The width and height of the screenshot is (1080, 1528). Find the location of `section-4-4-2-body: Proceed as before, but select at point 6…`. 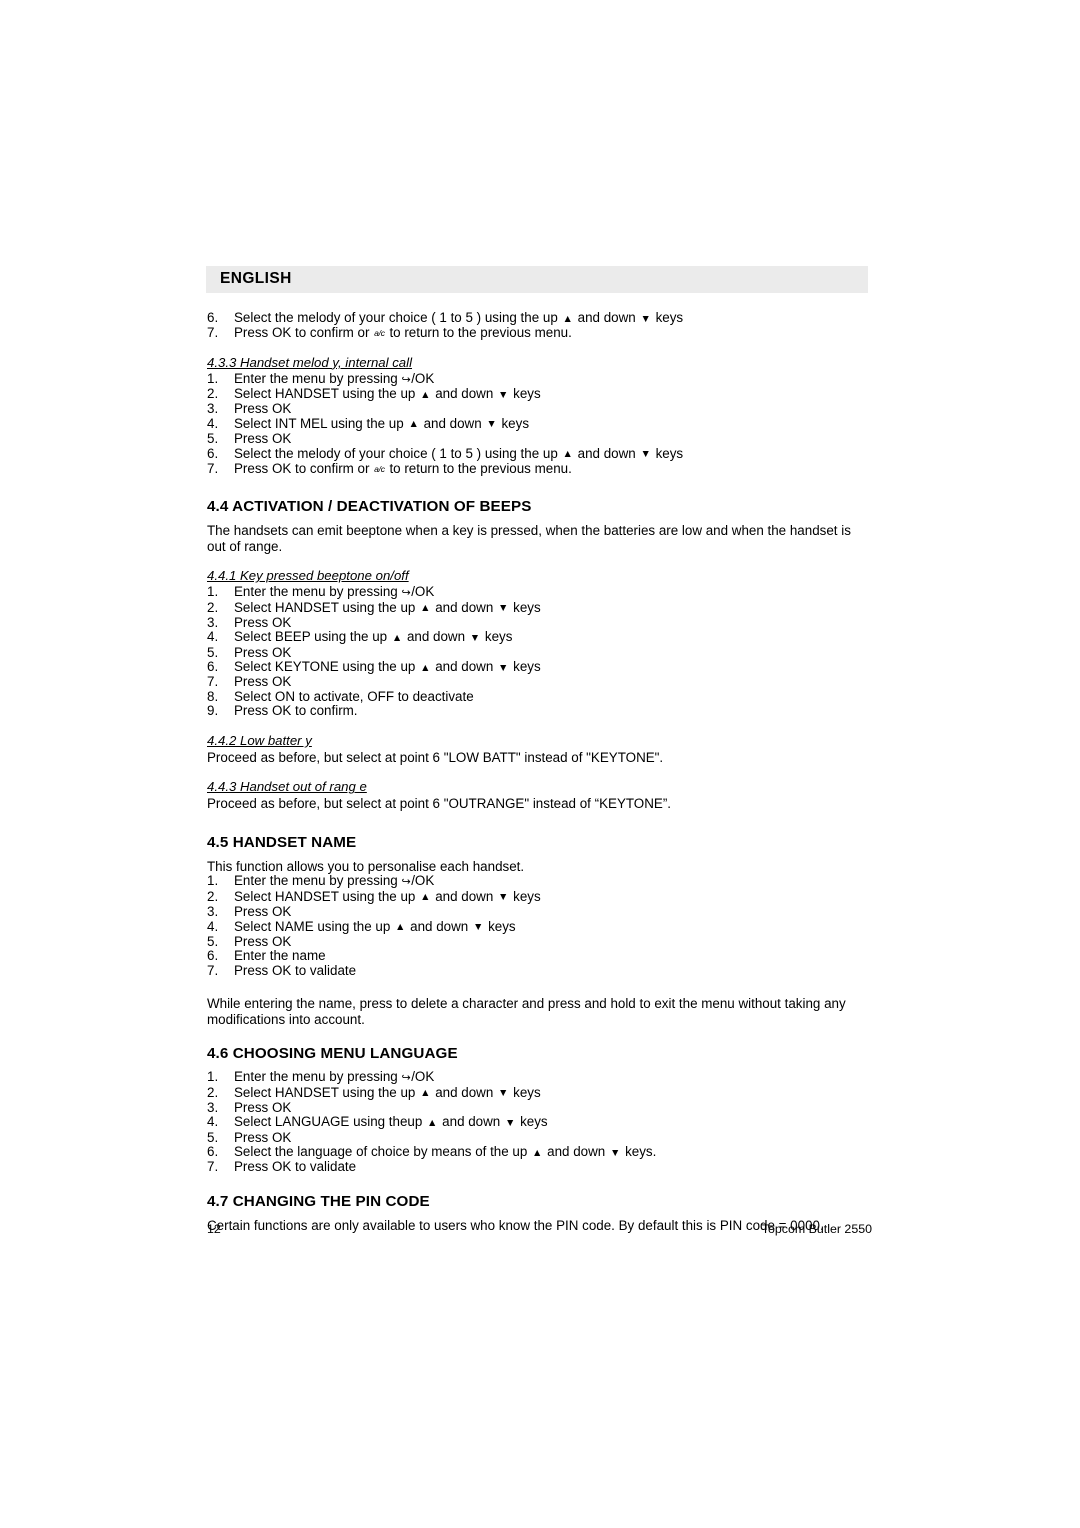

section-4-4-2-body: Proceed as before, but select at point 6… is located at coordinates (435, 757).